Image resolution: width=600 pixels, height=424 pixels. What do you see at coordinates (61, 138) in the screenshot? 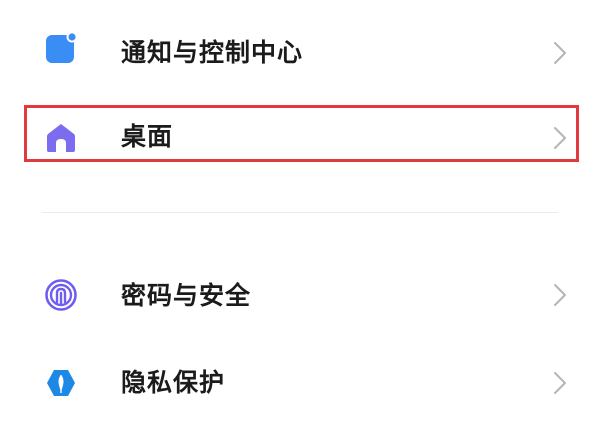
I see `home-icon` at bounding box center [61, 138].